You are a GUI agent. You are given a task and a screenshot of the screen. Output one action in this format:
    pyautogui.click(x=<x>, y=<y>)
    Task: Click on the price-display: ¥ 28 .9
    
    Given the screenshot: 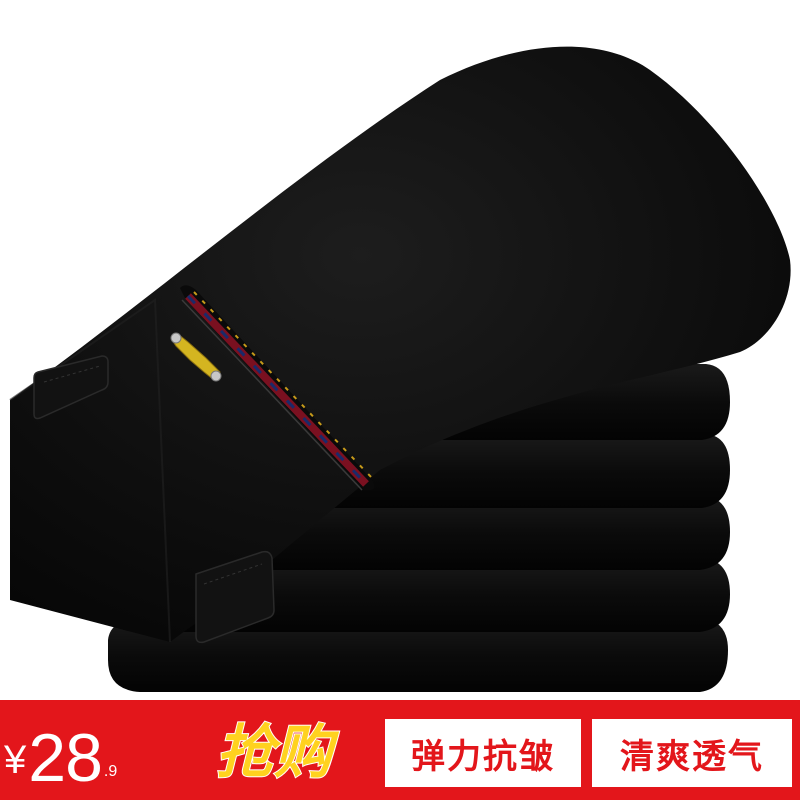 What is the action you would take?
    pyautogui.click(x=60, y=752)
    